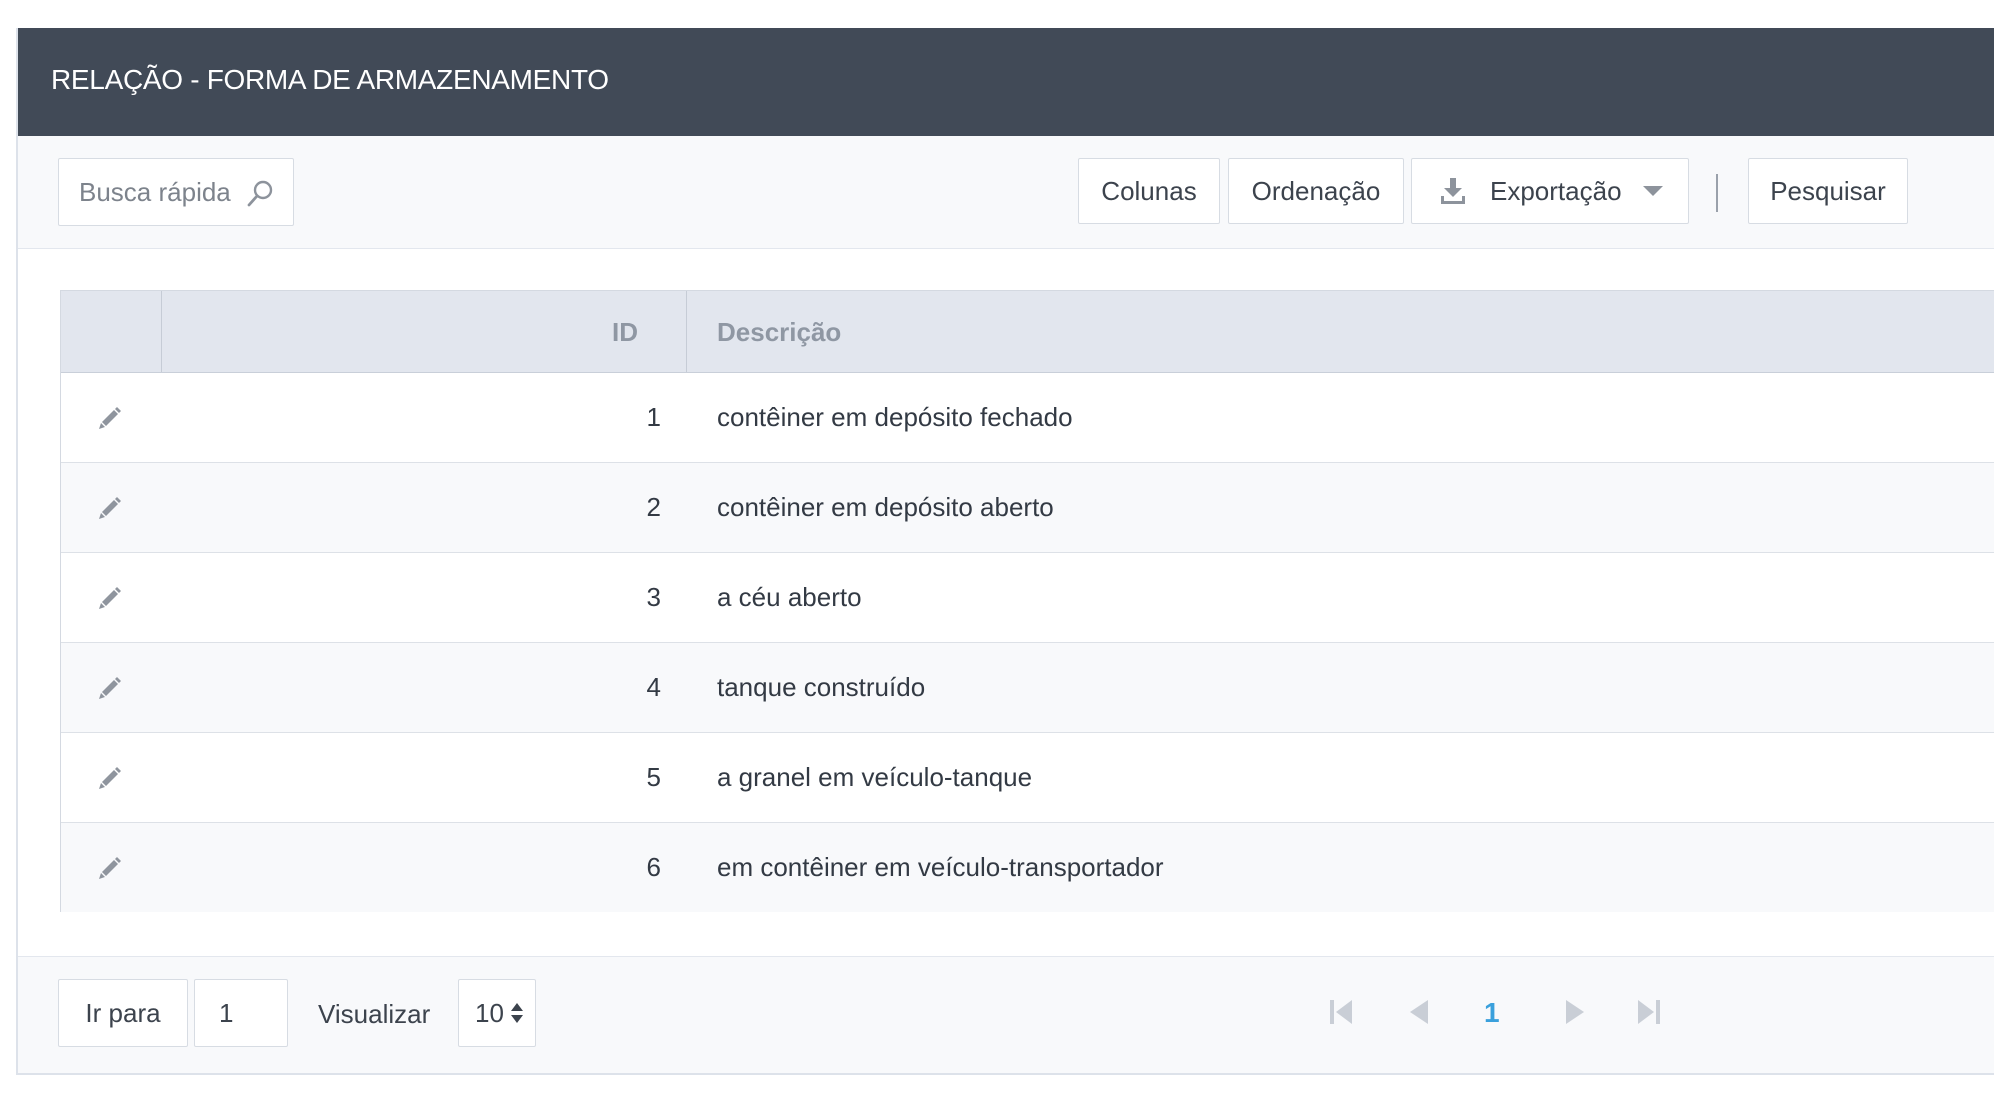  Describe the element at coordinates (123, 1013) in the screenshot. I see `goto-page-button: Ir para` at that location.